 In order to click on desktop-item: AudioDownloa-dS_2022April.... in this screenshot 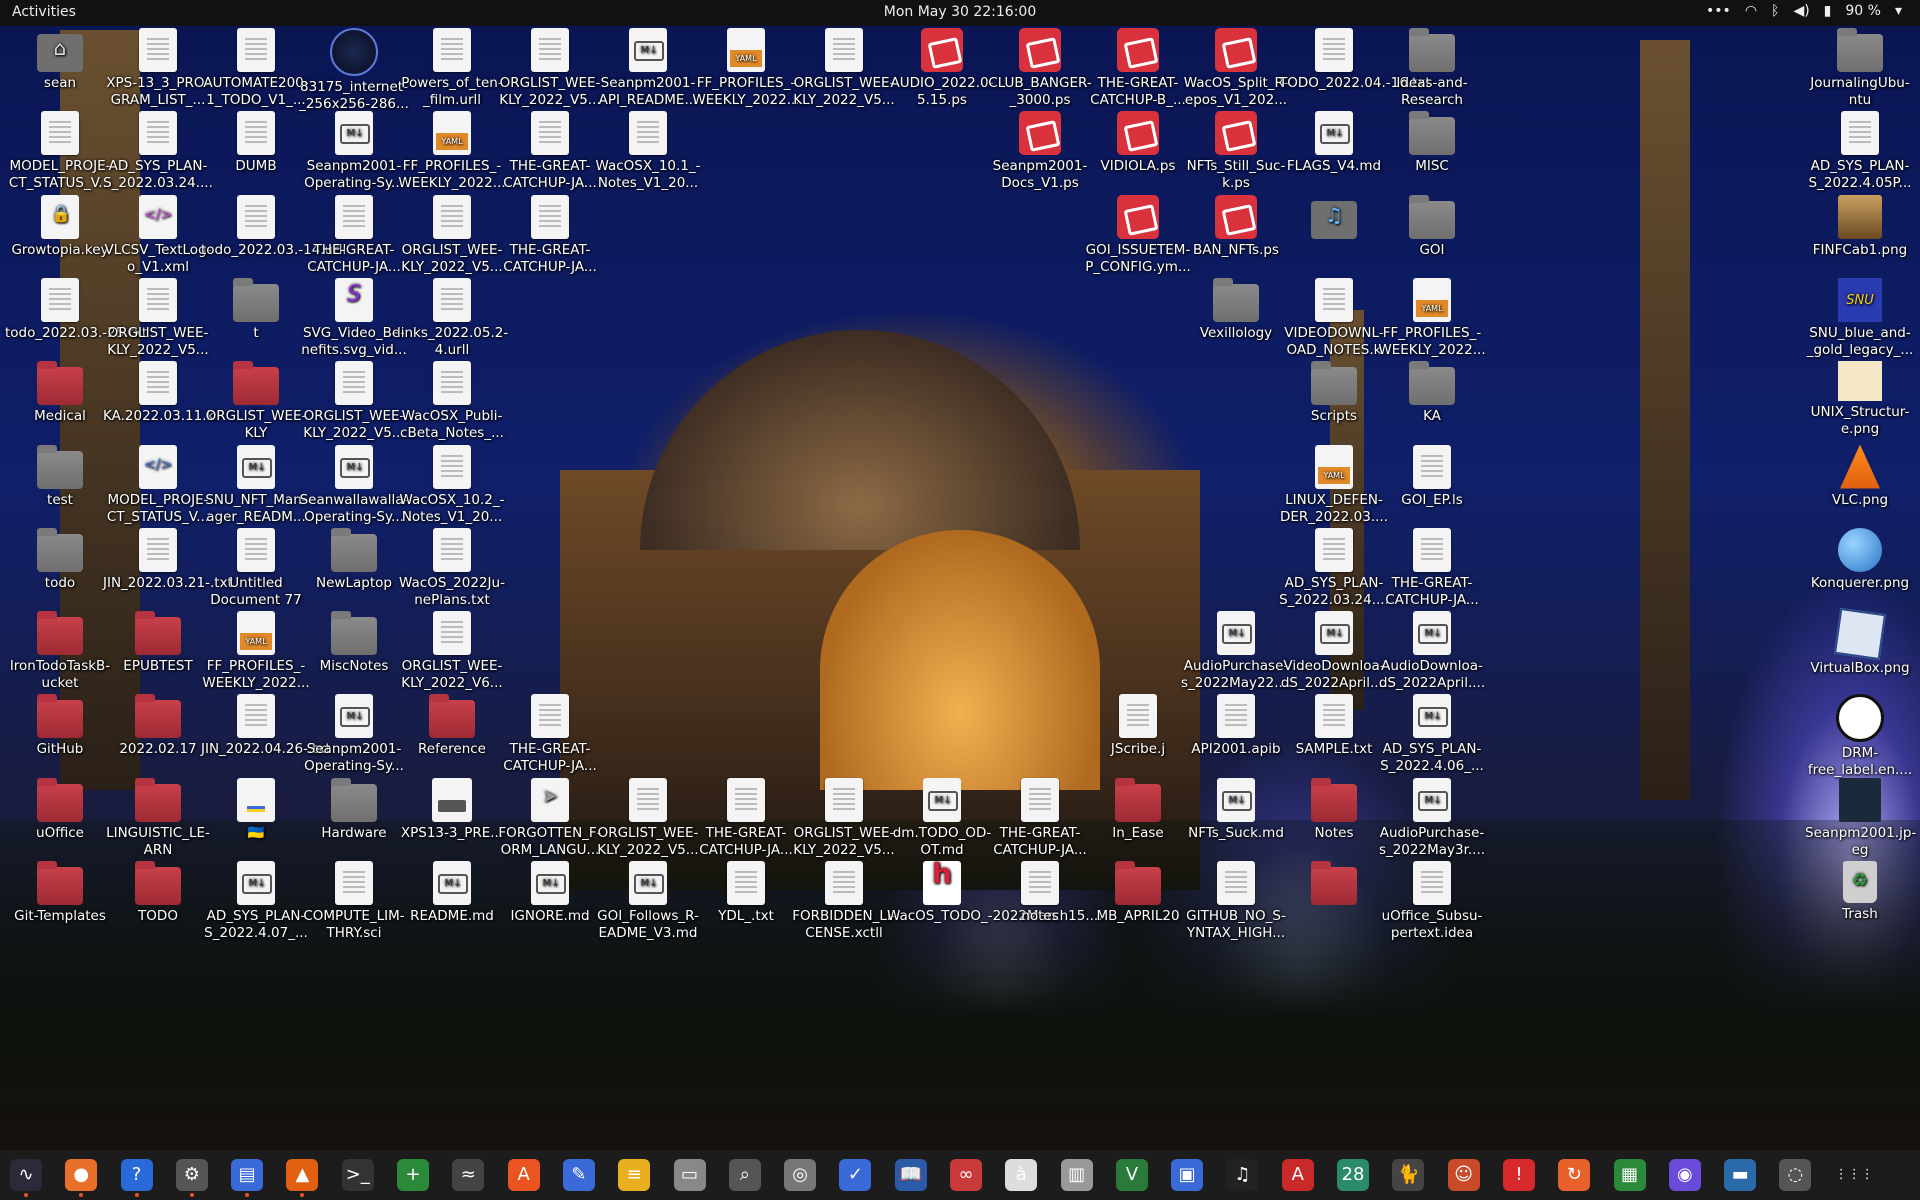, I will do `click(1432, 651)`.